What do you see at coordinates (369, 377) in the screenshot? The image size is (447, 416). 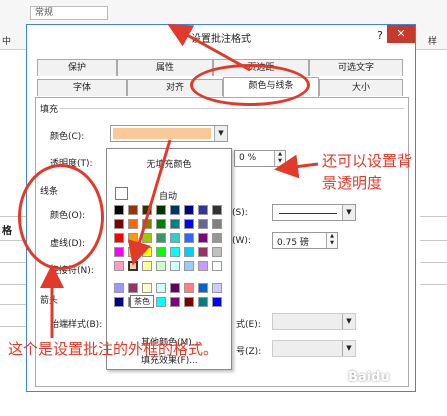 I see `watermark: Baidu` at bounding box center [369, 377].